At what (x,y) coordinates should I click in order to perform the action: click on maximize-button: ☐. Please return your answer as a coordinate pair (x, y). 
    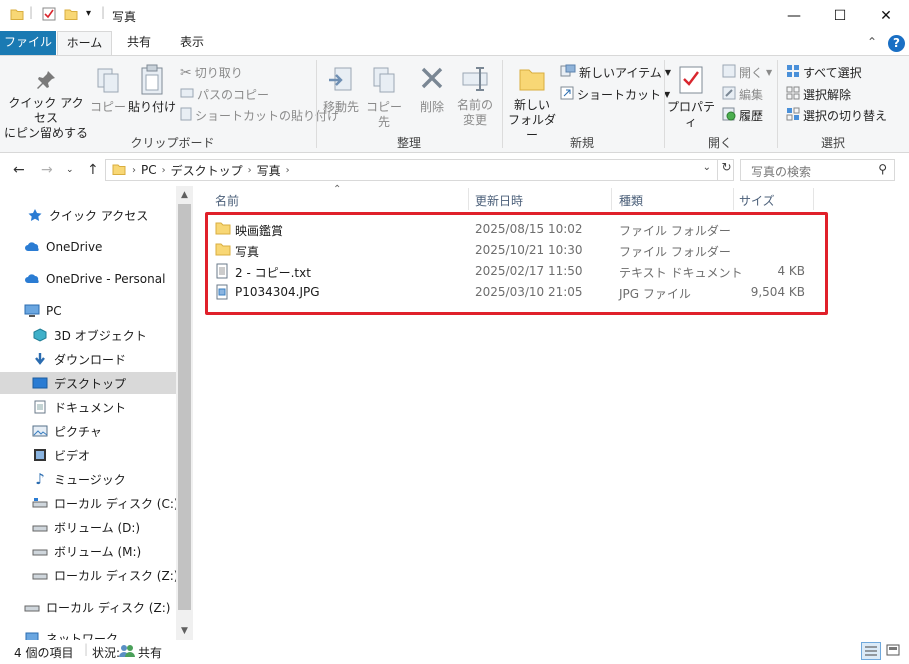
    Looking at the image, I should click on (840, 15).